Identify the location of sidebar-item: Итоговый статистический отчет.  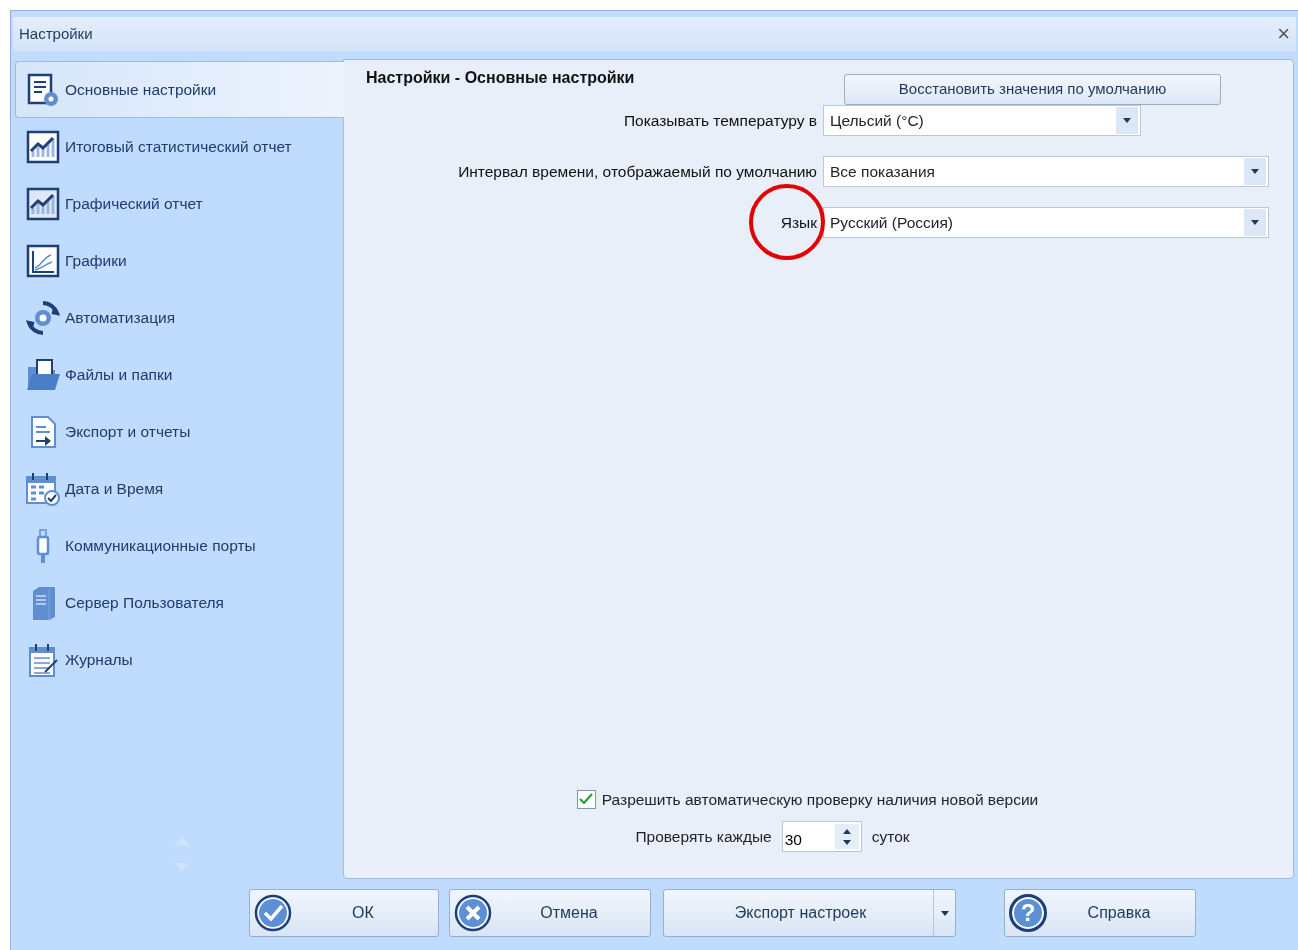
(179, 146).